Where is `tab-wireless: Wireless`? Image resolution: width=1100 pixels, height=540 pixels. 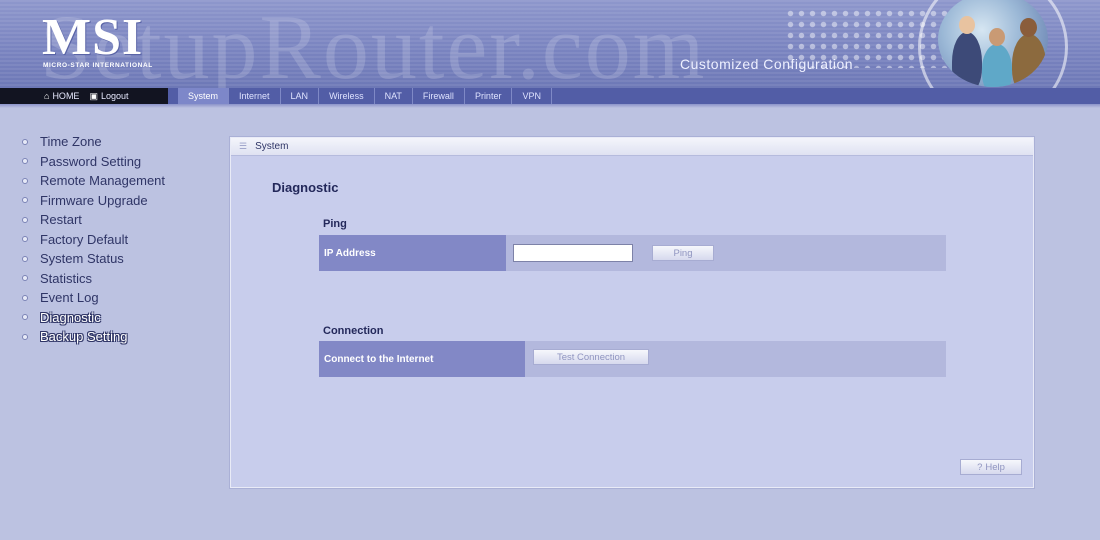 tab-wireless: Wireless is located at coordinates (347, 96).